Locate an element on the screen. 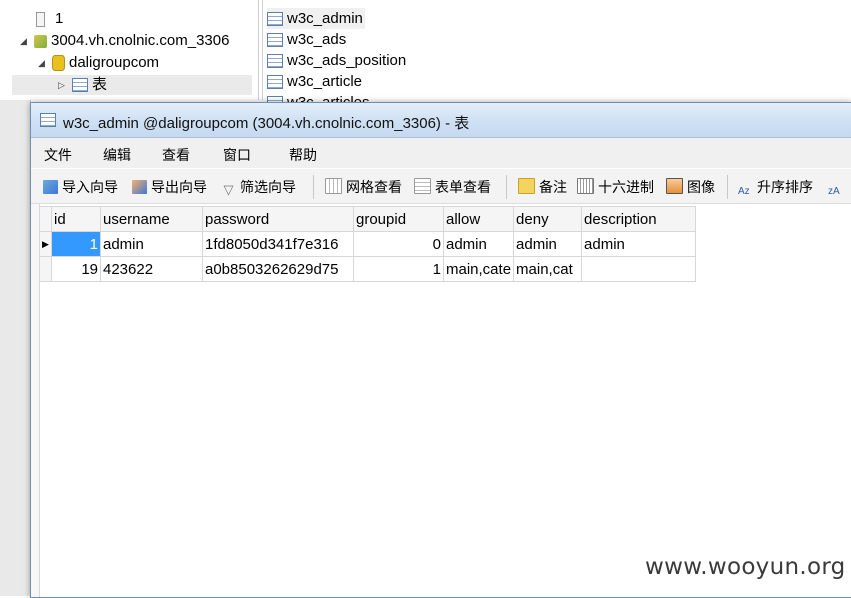 Image resolution: width=851 pixels, height=598 pixels. hex-button: 十六进制 is located at coordinates (615, 187).